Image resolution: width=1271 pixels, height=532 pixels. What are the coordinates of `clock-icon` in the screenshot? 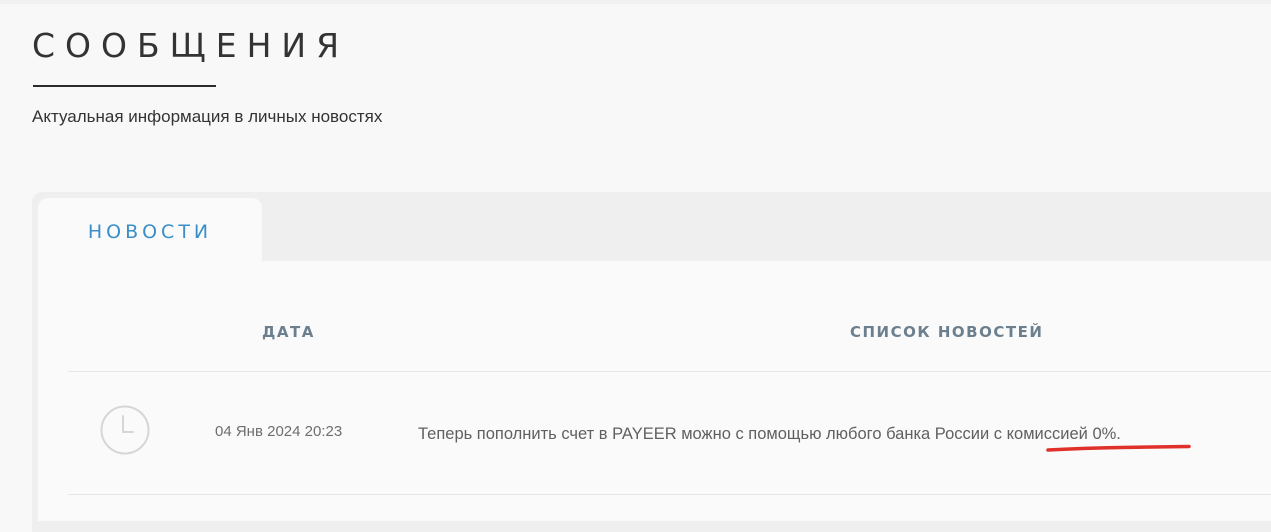 It's located at (125, 430).